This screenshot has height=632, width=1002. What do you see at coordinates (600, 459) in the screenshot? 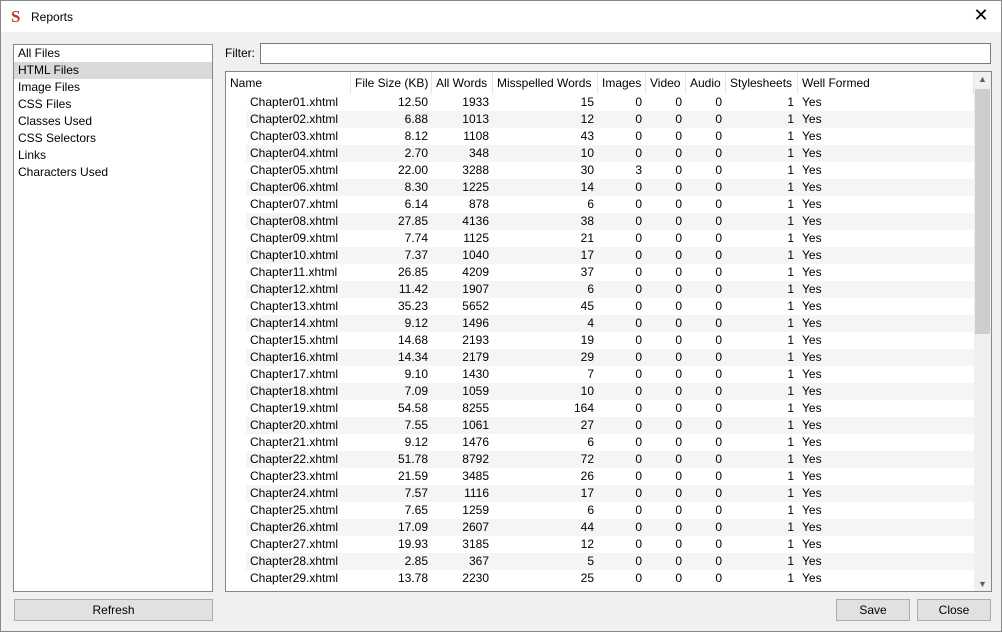
I see `table-row: Chapter22.xhtml 51.78 8792 72 0 0 0 1 Yes` at bounding box center [600, 459].